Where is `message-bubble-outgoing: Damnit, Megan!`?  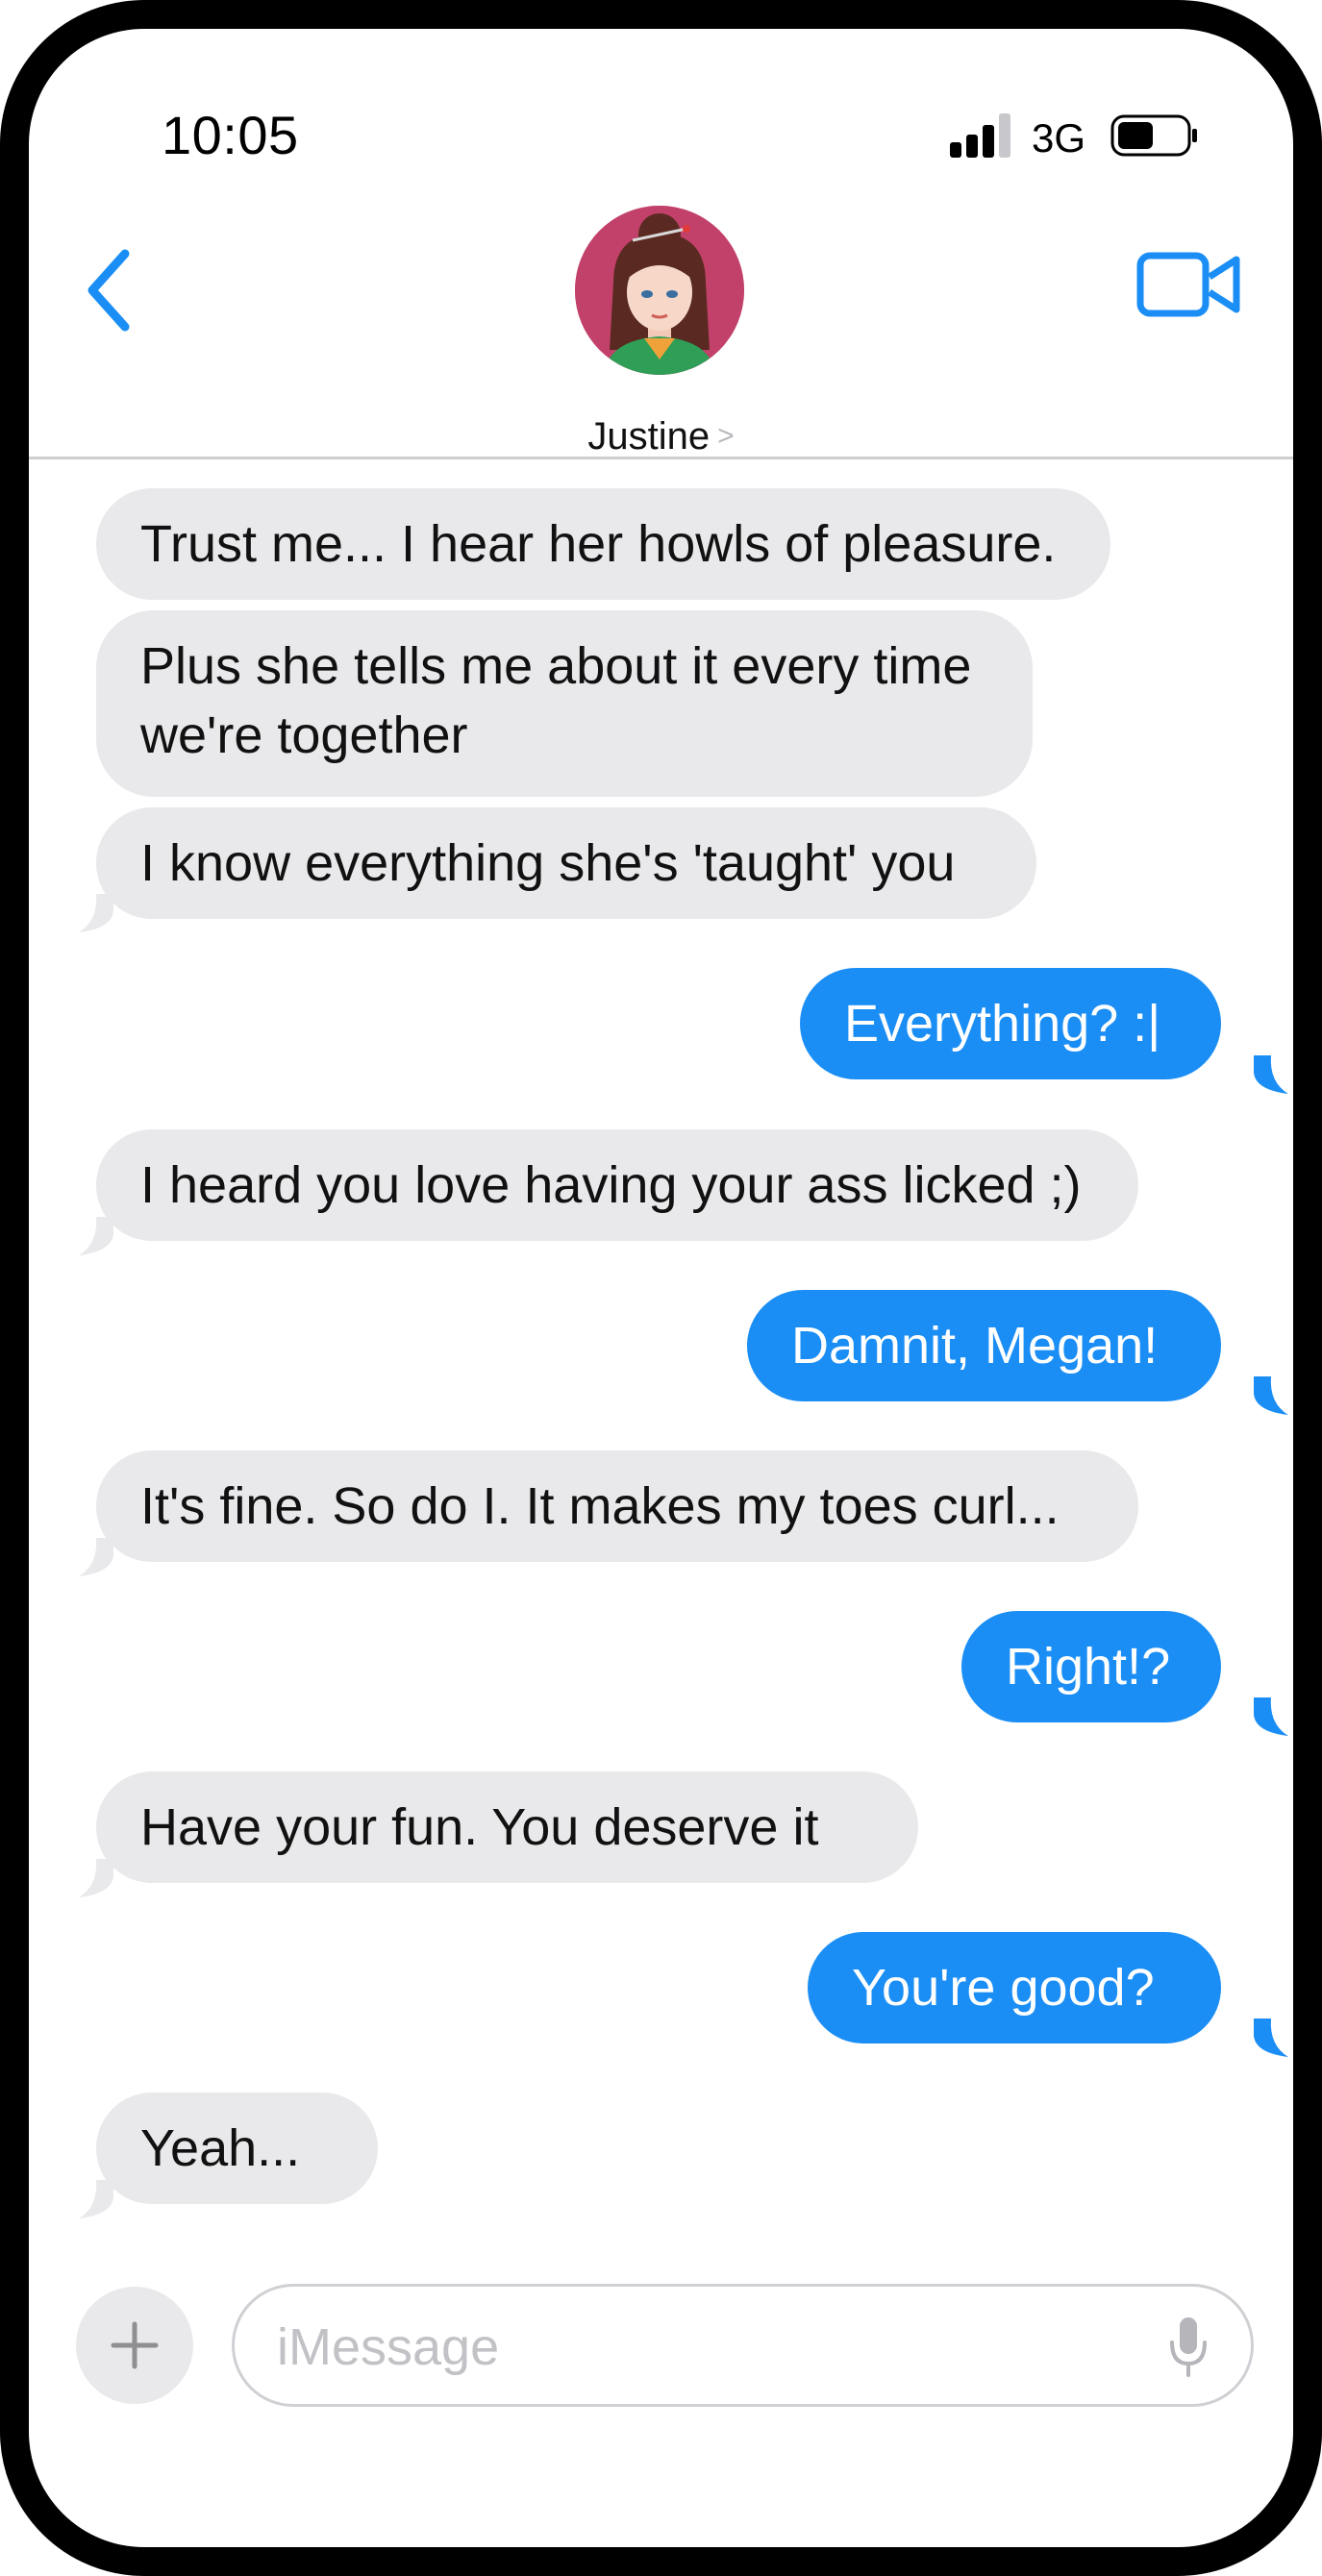 message-bubble-outgoing: Damnit, Megan! is located at coordinates (984, 1346).